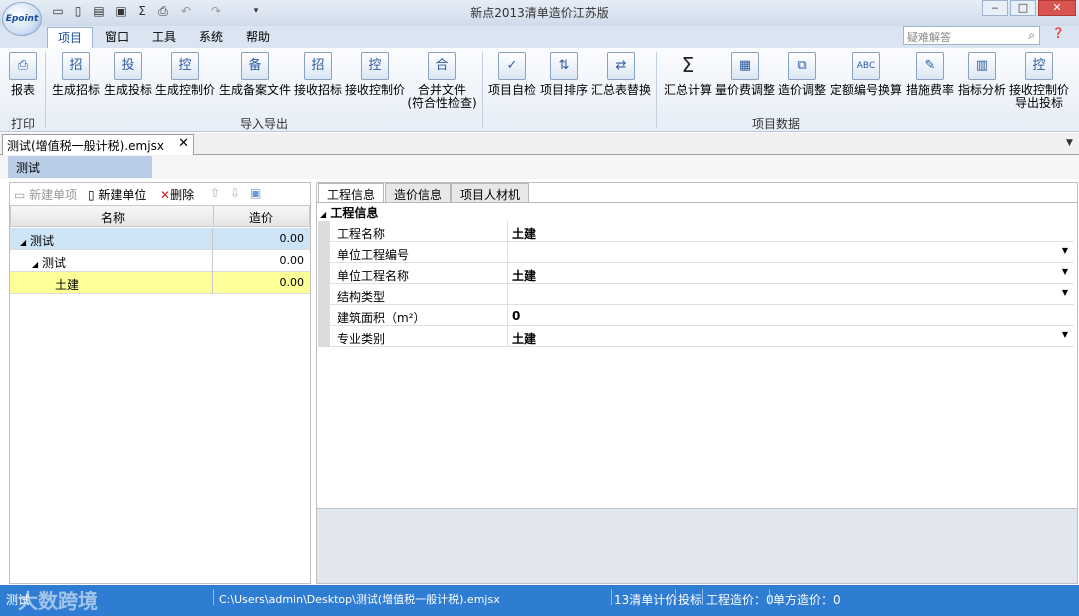  Describe the element at coordinates (807, 600) in the screenshot. I see `status-unit-cost: 单方造价：0` at that location.